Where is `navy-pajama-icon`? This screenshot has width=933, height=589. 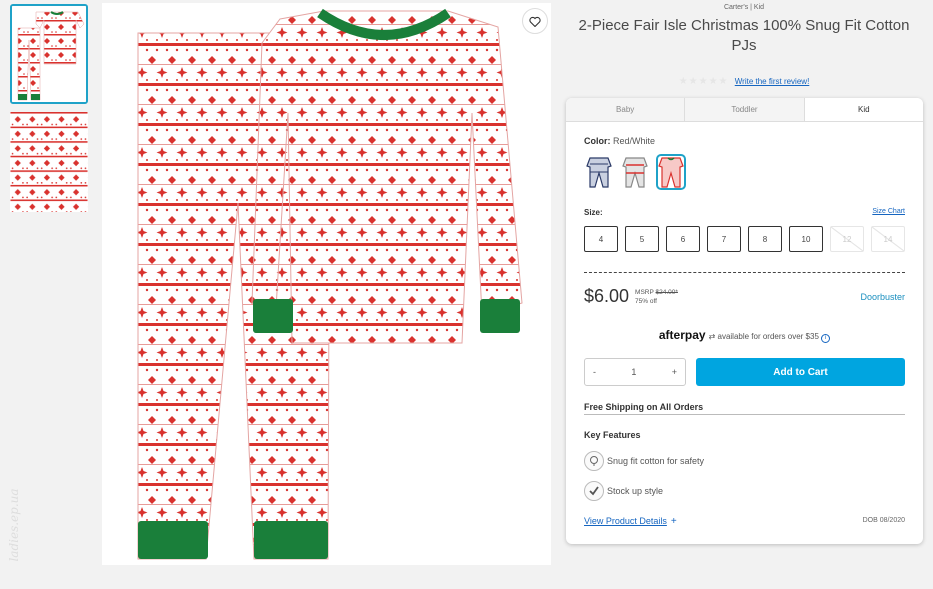
navy-pajama-icon is located at coordinates (599, 172).